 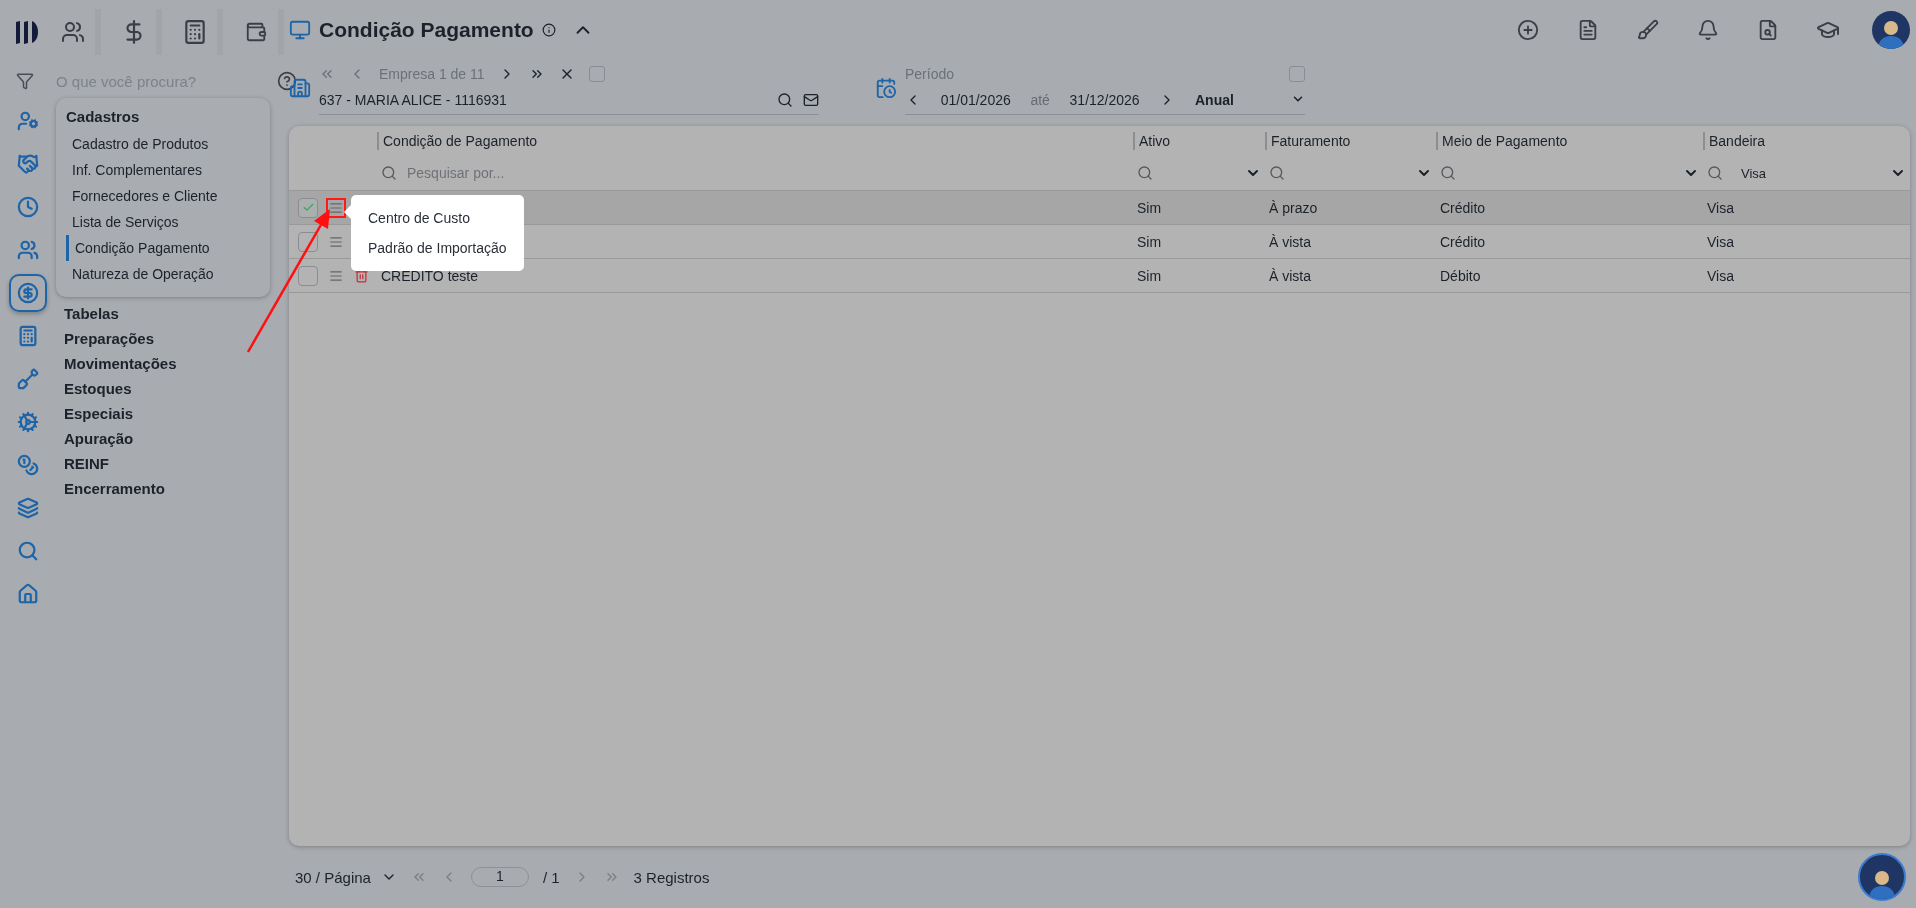 What do you see at coordinates (975, 99) in the screenshot?
I see `period-start: 01/01/2026` at bounding box center [975, 99].